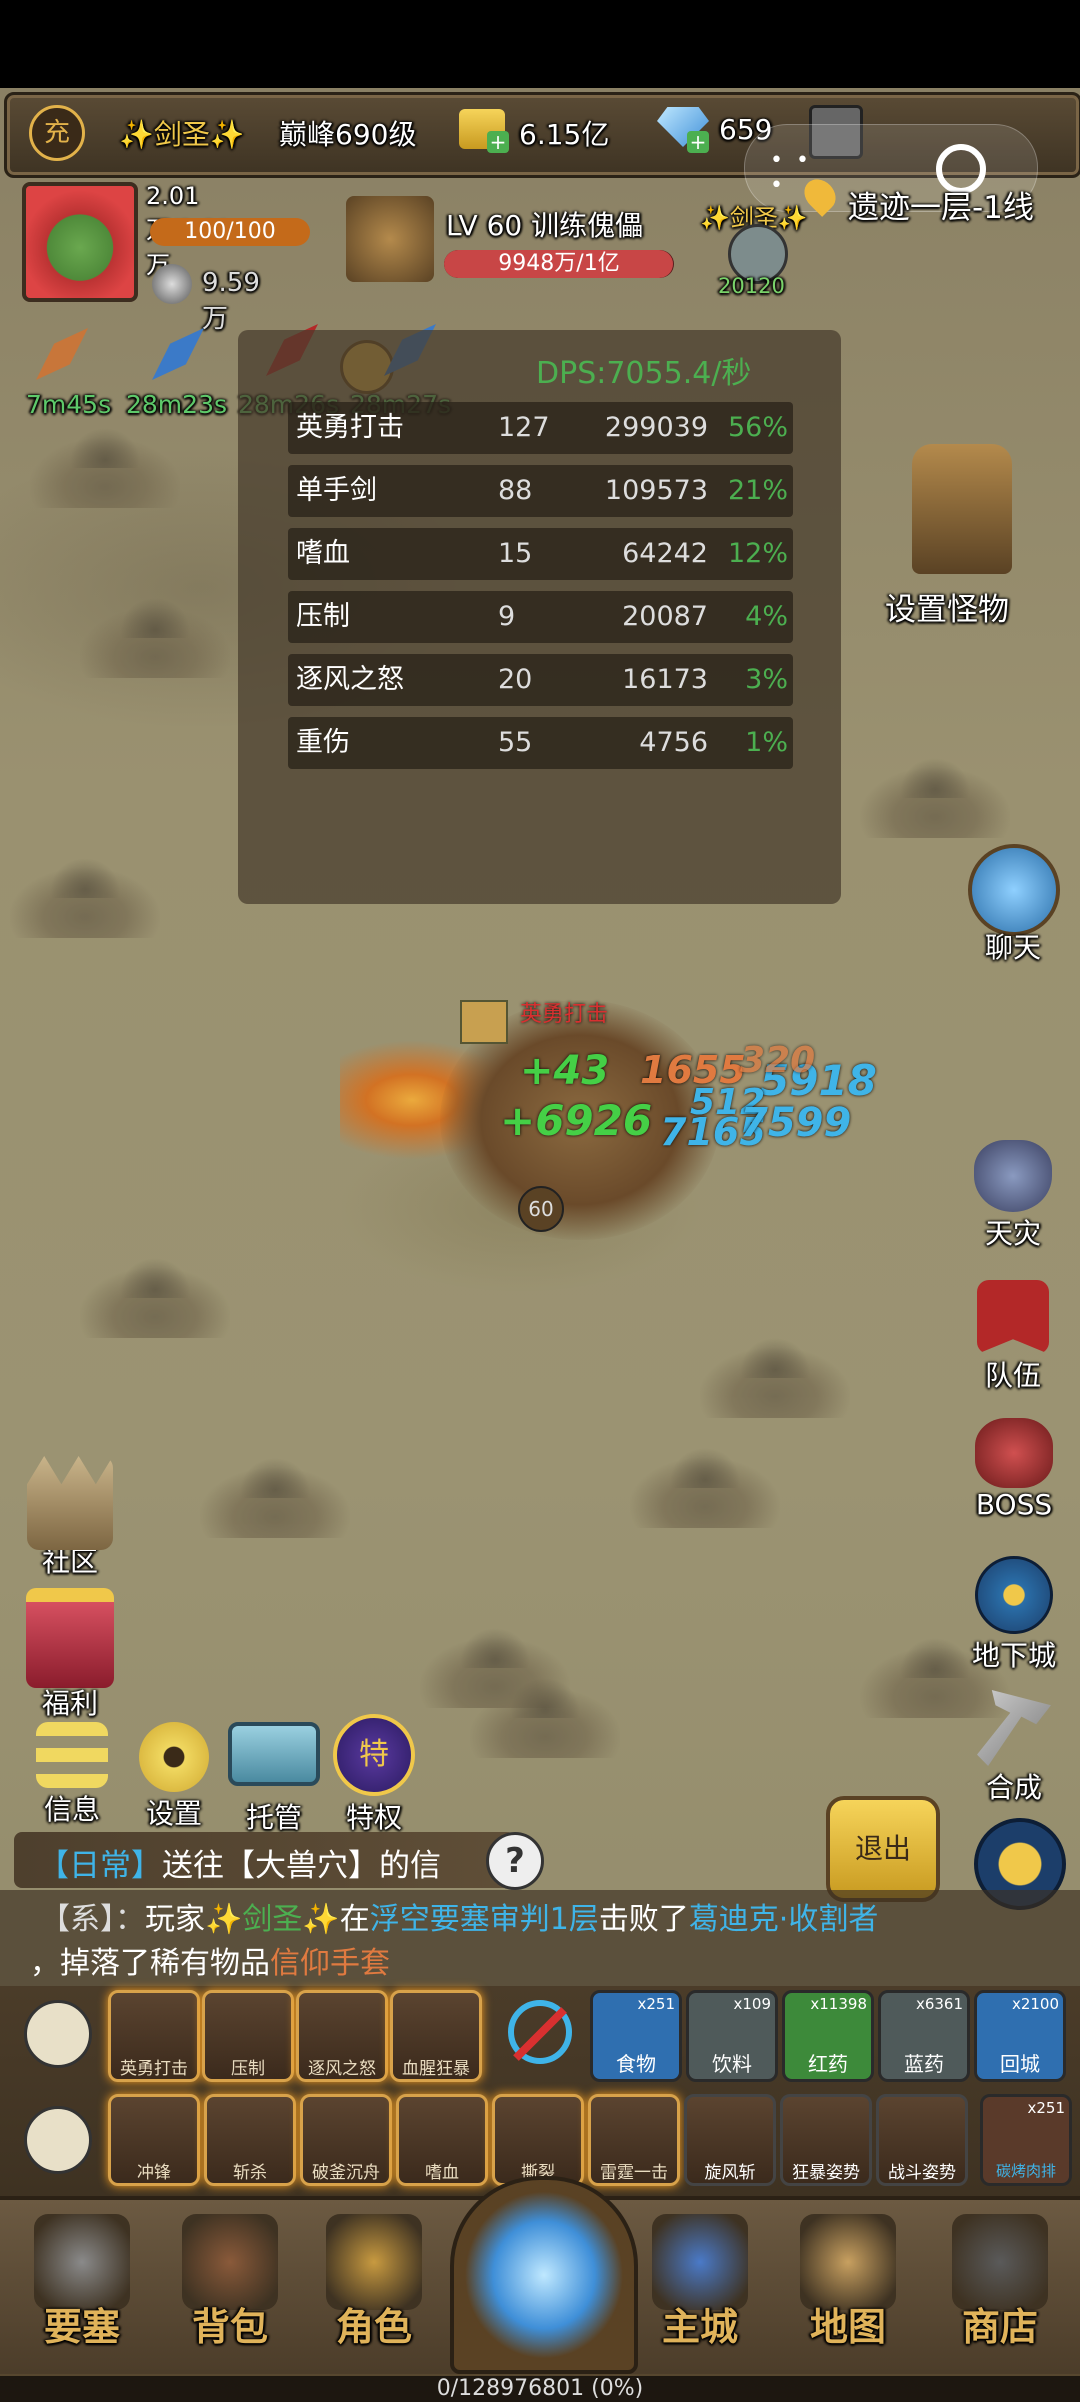  What do you see at coordinates (81, 2327) in the screenshot?
I see `nav-label: 要塞` at bounding box center [81, 2327].